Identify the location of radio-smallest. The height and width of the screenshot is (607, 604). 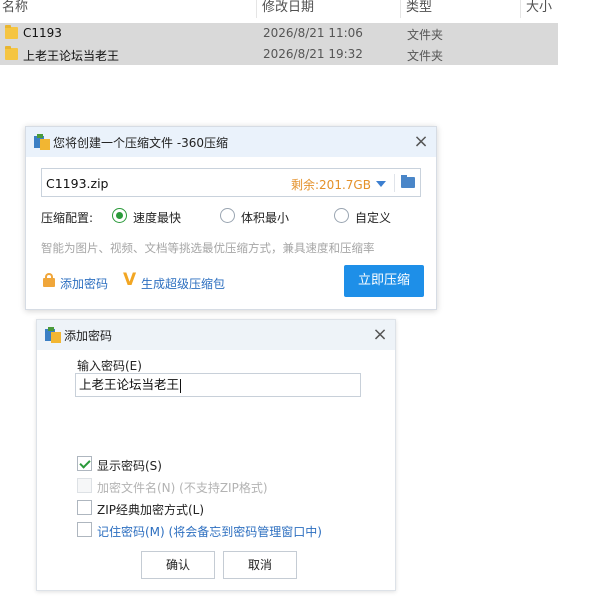
(227, 215).